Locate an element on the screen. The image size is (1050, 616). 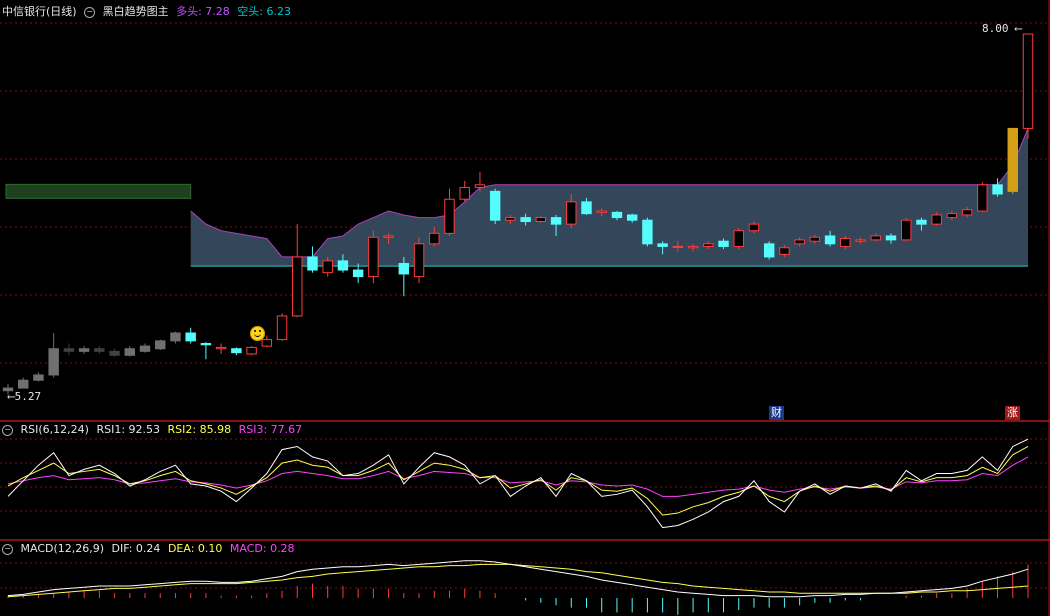
short-value: 空头: 6.23 is located at coordinates (264, 11).